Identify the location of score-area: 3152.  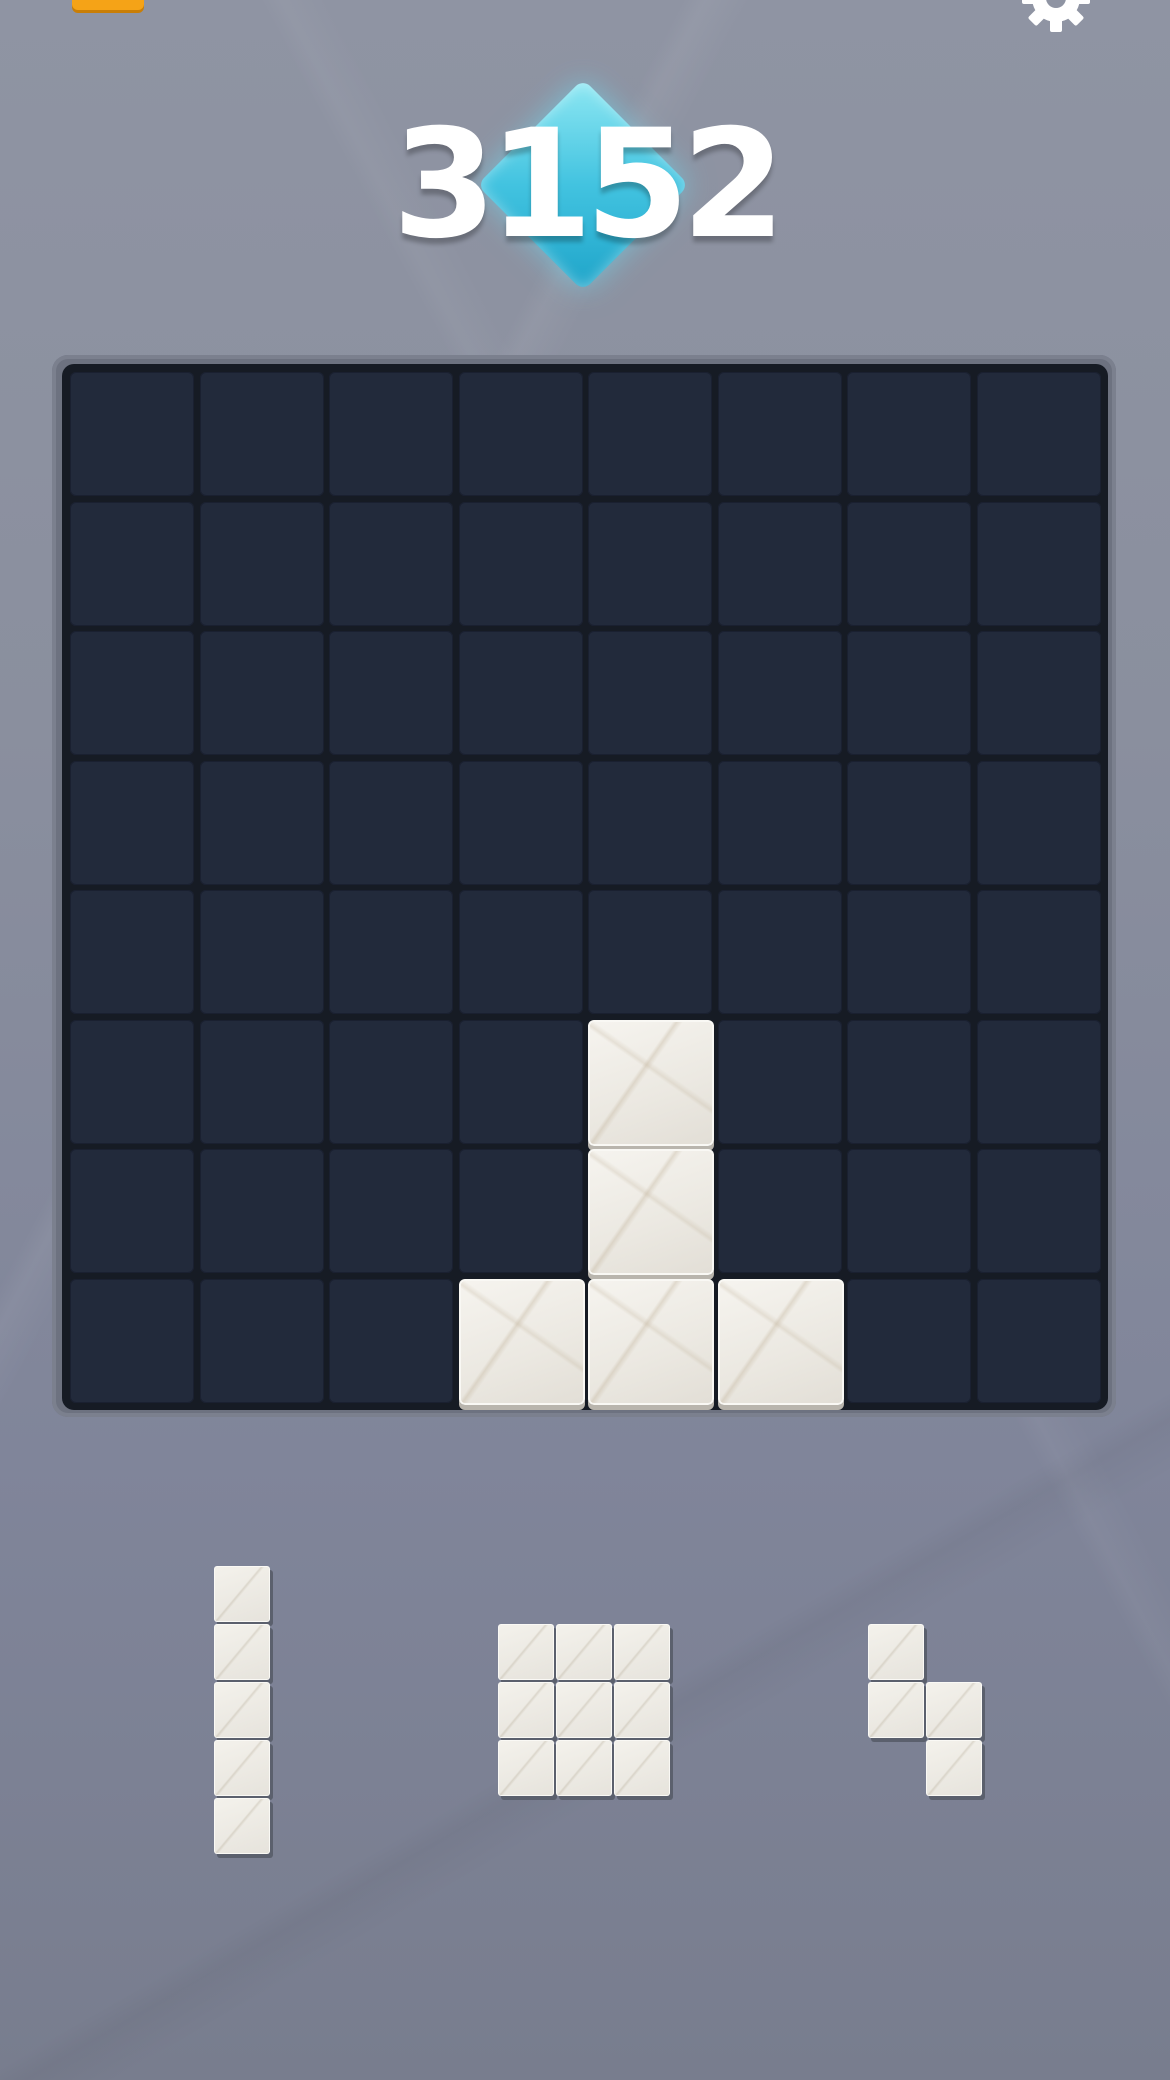
(585, 185).